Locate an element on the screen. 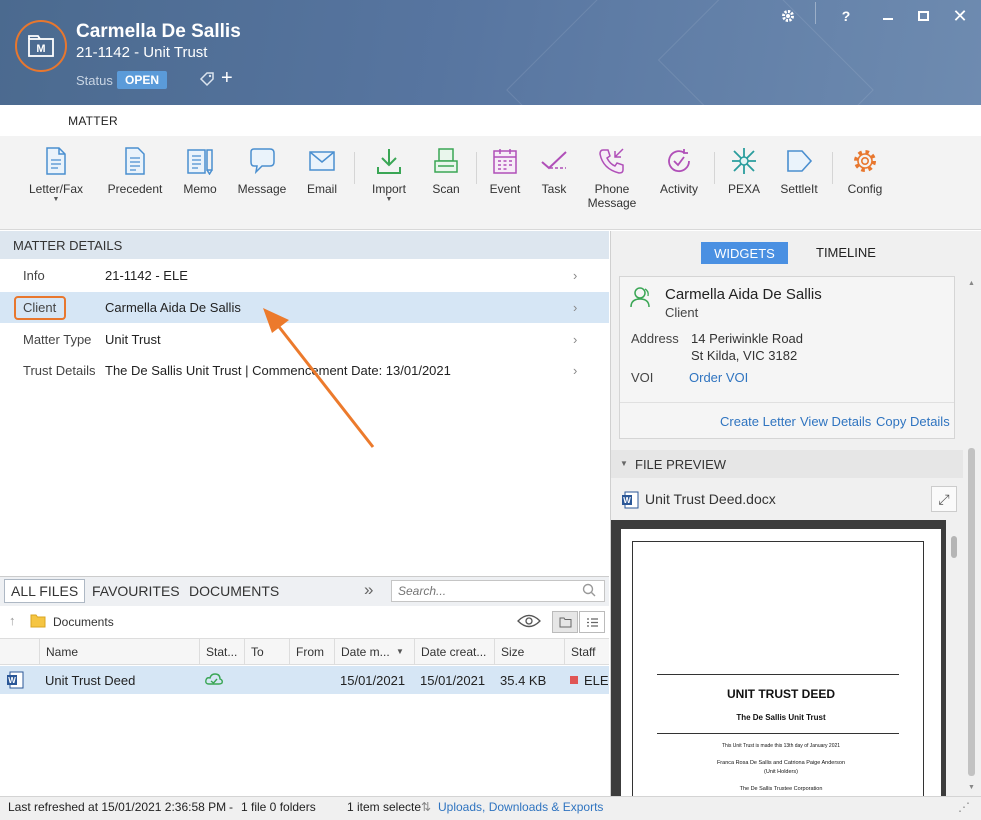 The height and width of the screenshot is (820, 981). phone-message-button: Phone Message is located at coordinates (612, 178).